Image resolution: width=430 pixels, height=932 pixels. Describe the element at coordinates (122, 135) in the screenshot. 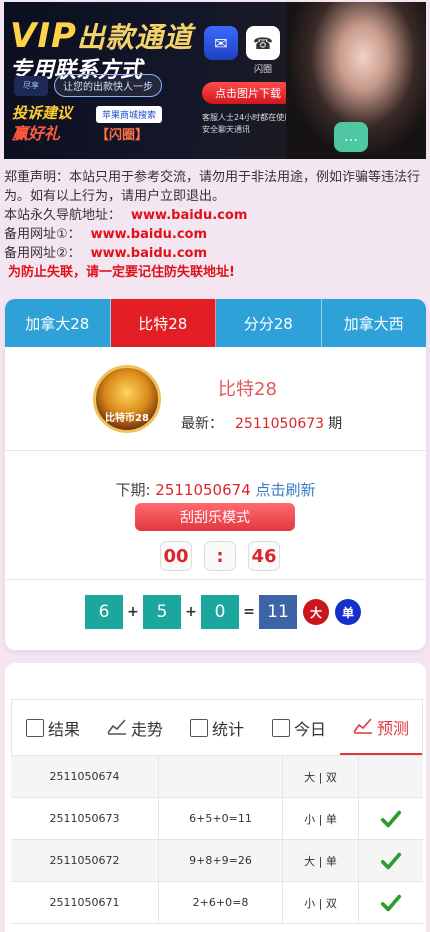

I see `banner-app-name: 【闪圈】` at that location.